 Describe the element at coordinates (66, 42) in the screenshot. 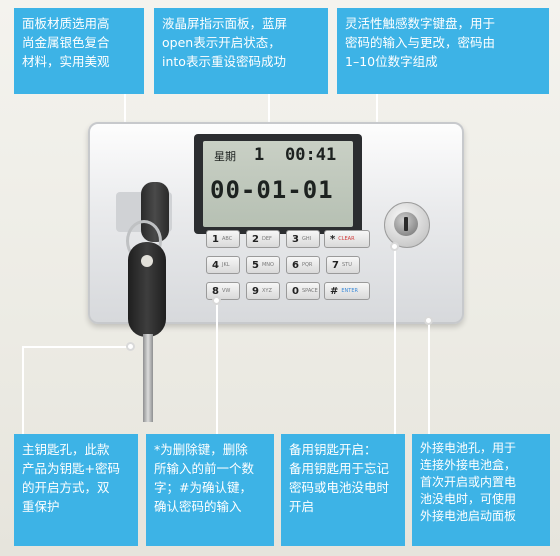

I see `callout-panel-material-text: 面板材质选用高 尚金属银色复合 材料，实用美观` at that location.